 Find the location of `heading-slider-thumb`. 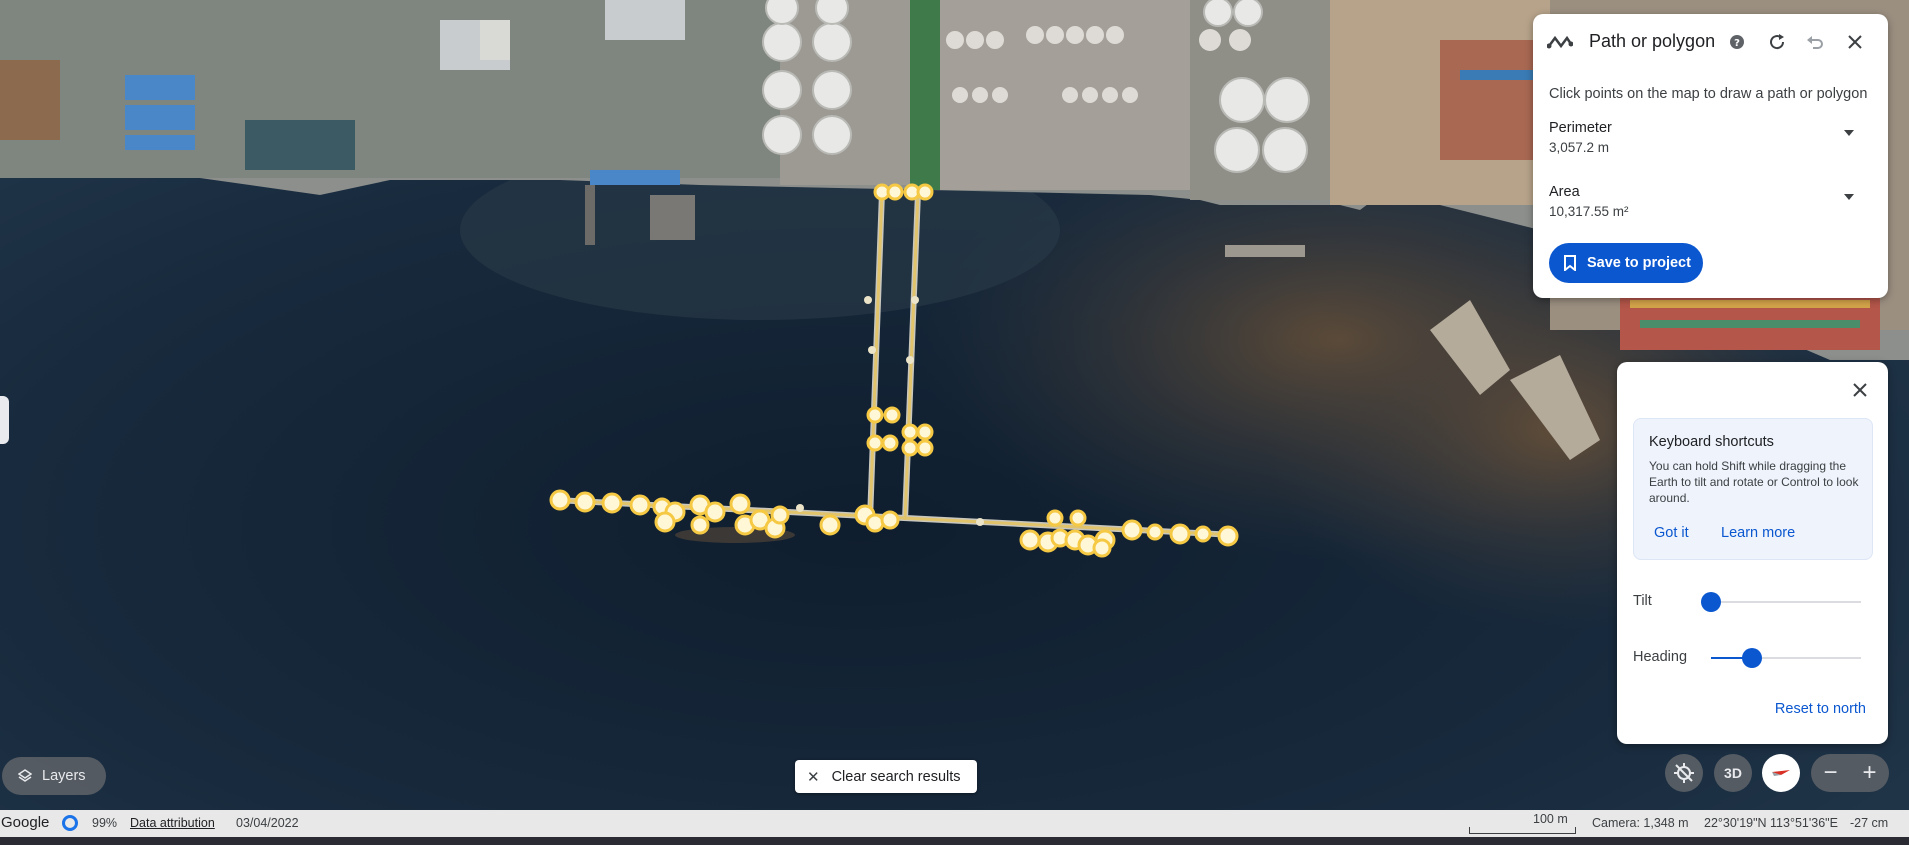

heading-slider-thumb is located at coordinates (1751, 658).